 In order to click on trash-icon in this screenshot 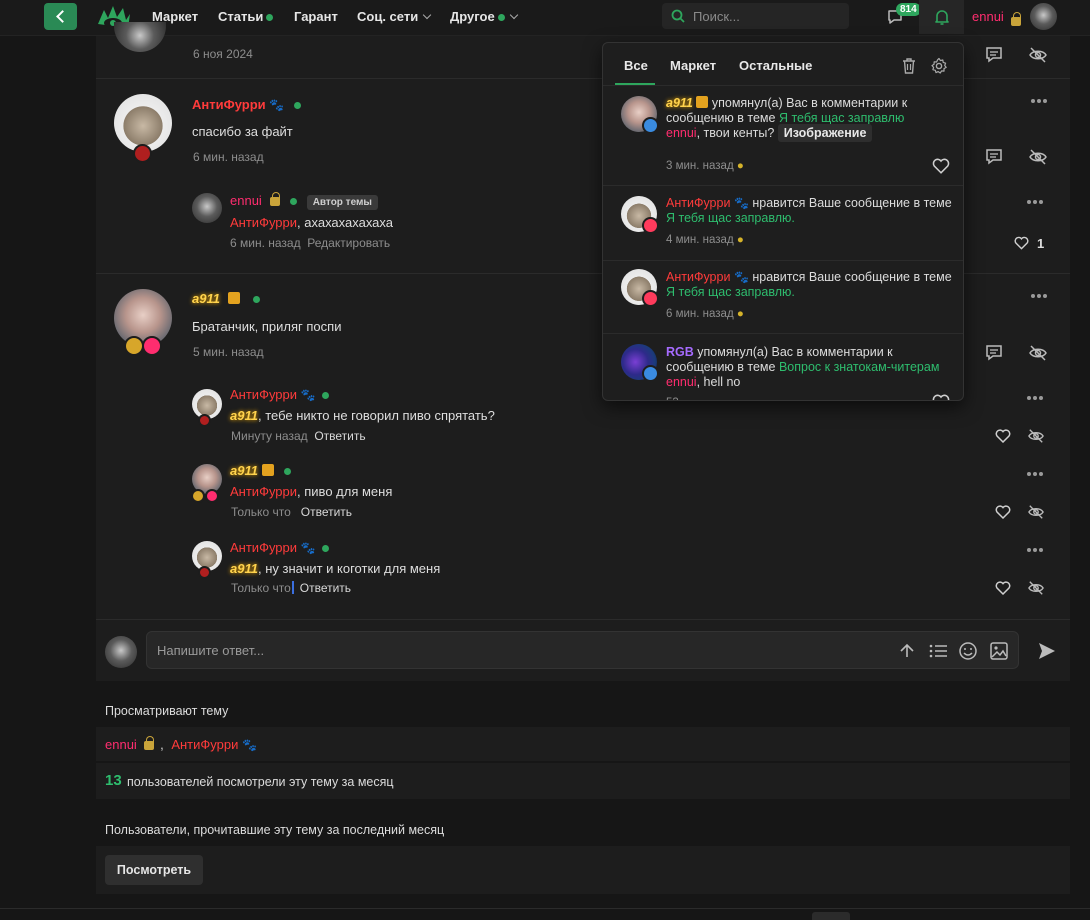, I will do `click(909, 66)`.